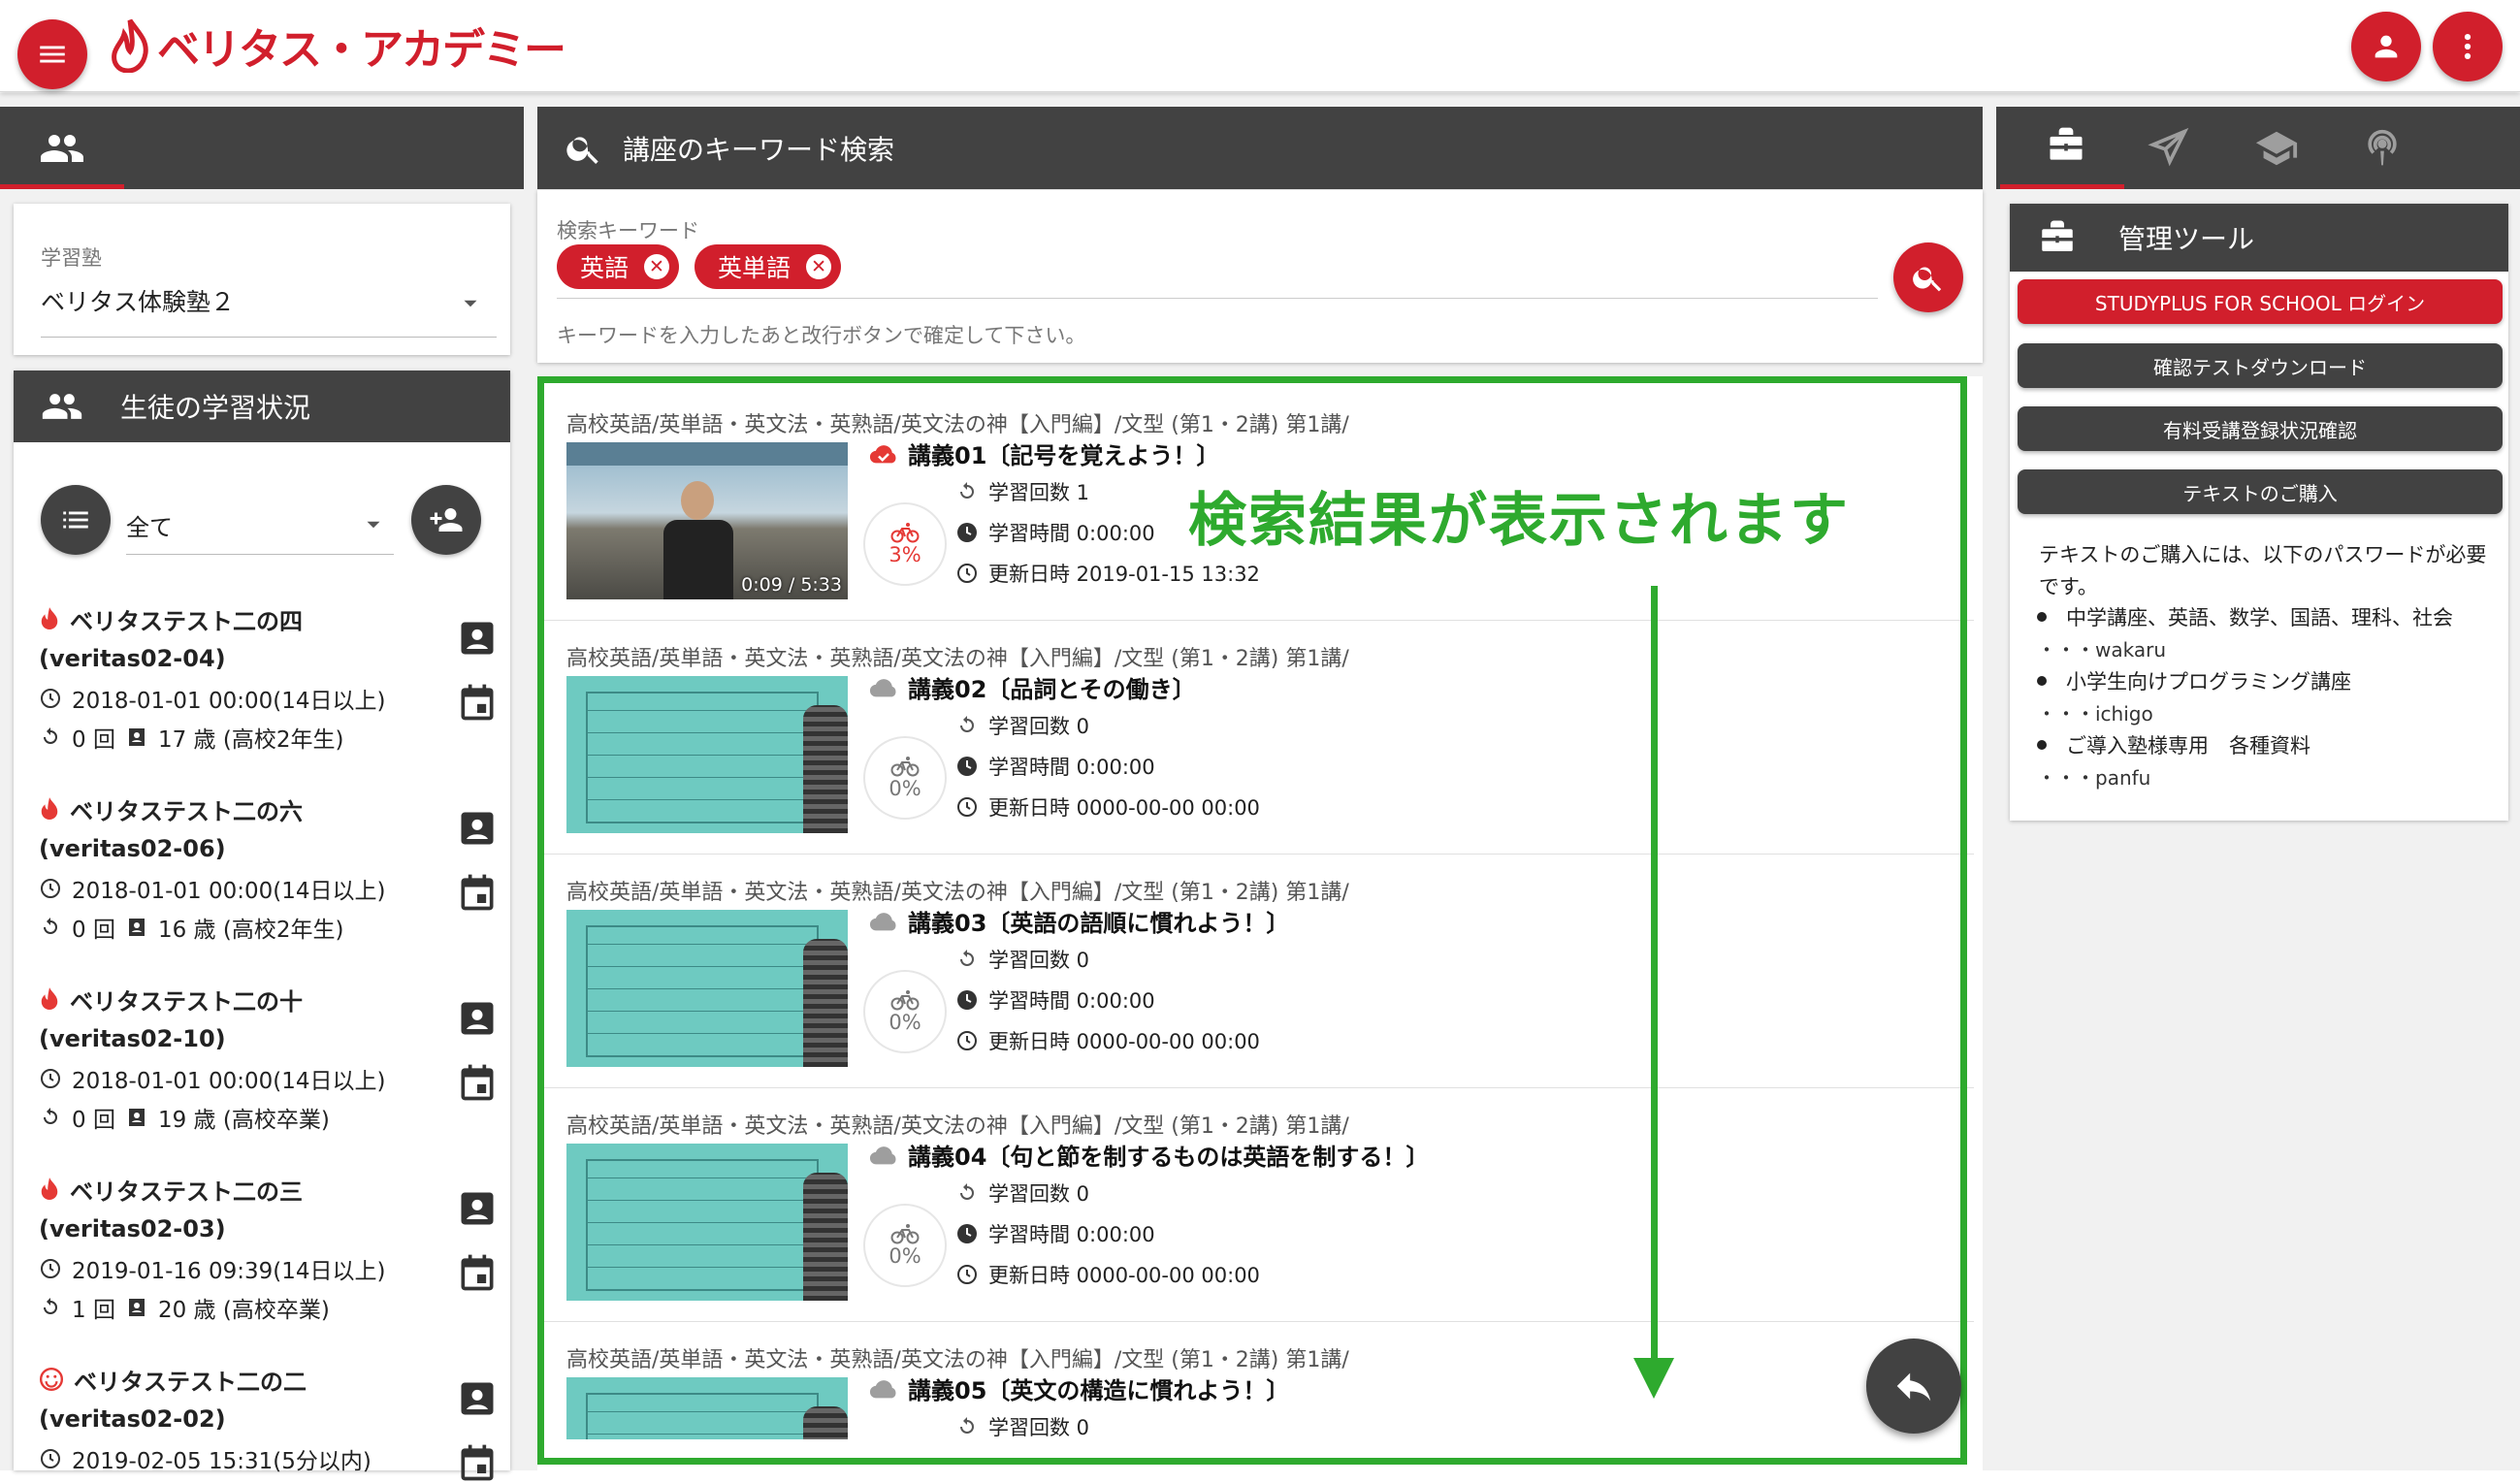 Image resolution: width=2520 pixels, height=1484 pixels. Describe the element at coordinates (136, 737) in the screenshot. I see `badge-icon` at that location.